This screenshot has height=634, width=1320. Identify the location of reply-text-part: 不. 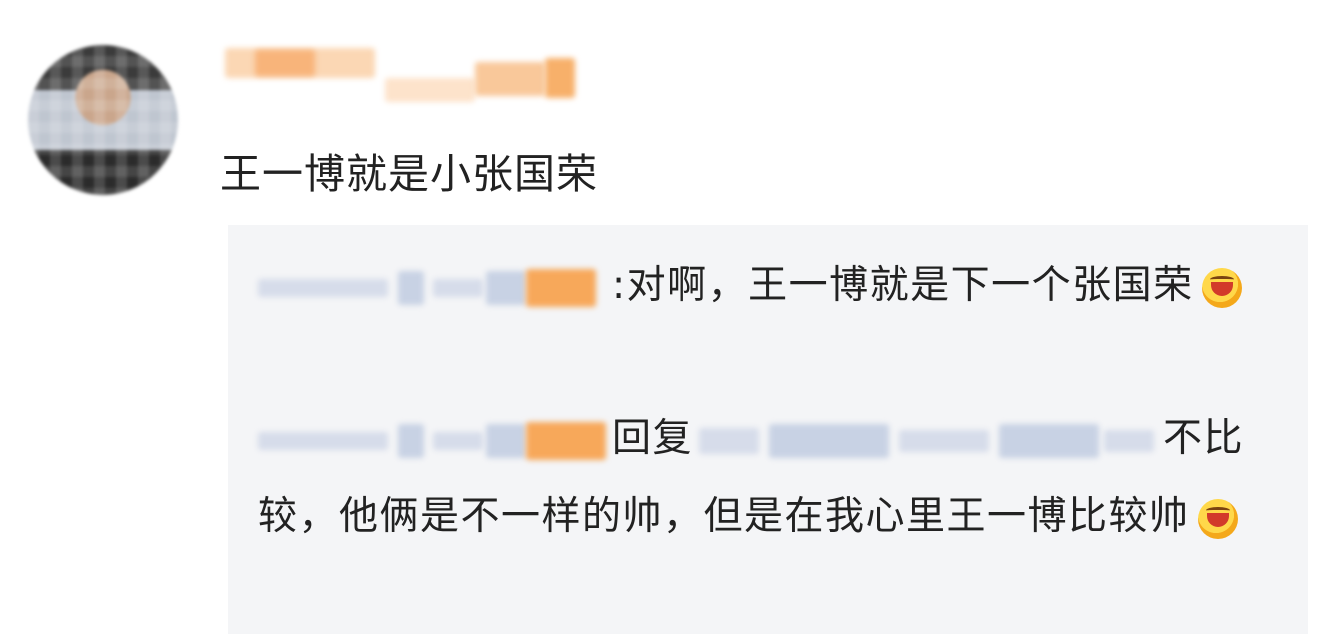
(1183, 438).